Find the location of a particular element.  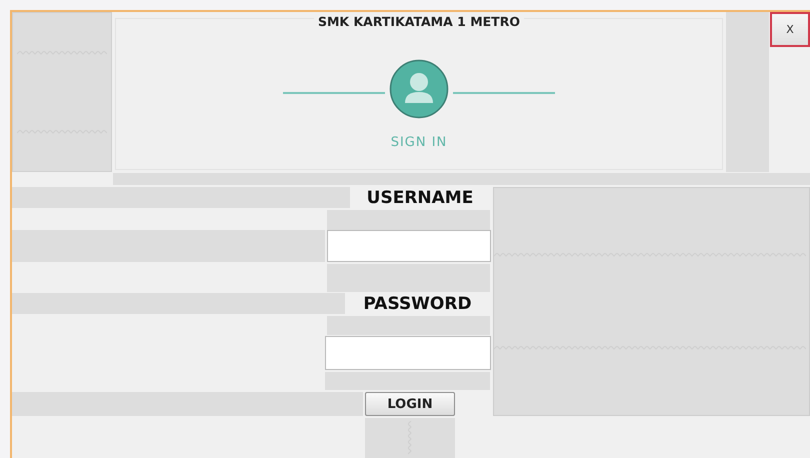

close-button: X is located at coordinates (790, 29).